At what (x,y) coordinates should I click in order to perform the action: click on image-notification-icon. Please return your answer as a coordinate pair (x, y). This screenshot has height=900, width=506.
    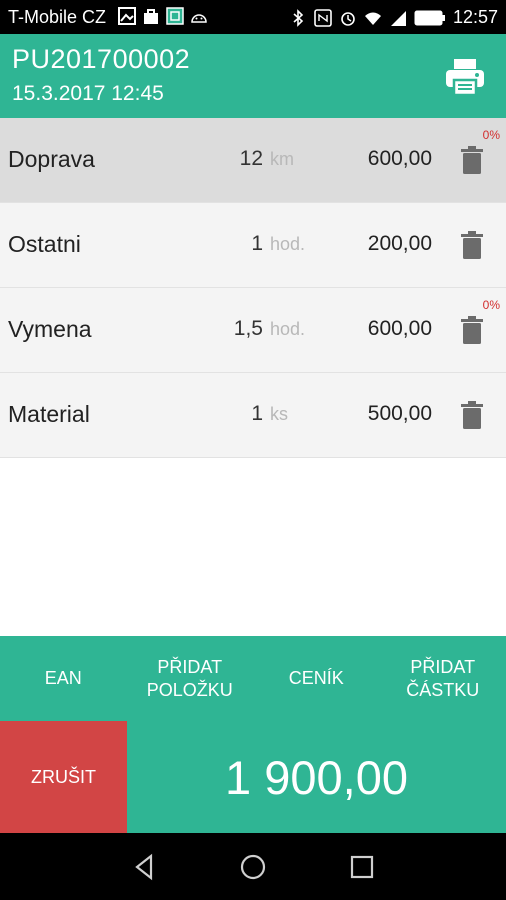
    Looking at the image, I should click on (127, 16).